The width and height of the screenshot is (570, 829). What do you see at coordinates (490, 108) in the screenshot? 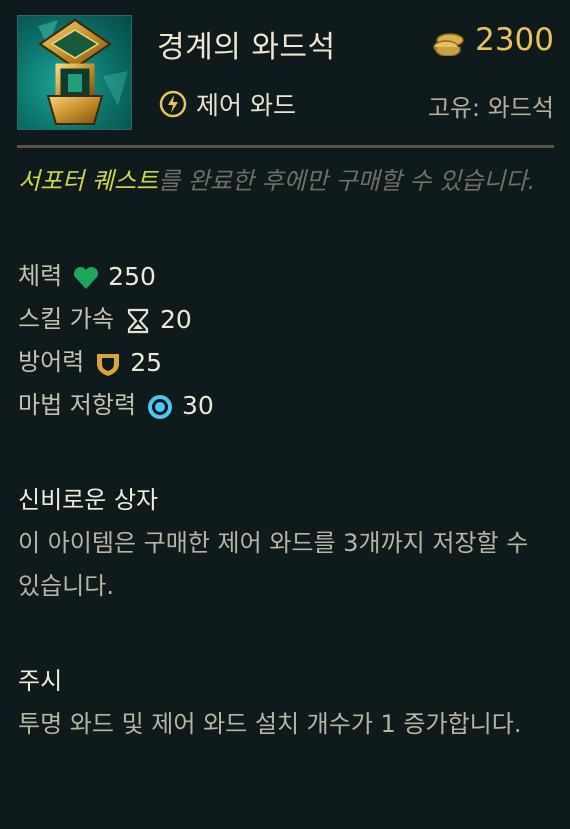
I see `unique-group-label: 고유: 와드석` at bounding box center [490, 108].